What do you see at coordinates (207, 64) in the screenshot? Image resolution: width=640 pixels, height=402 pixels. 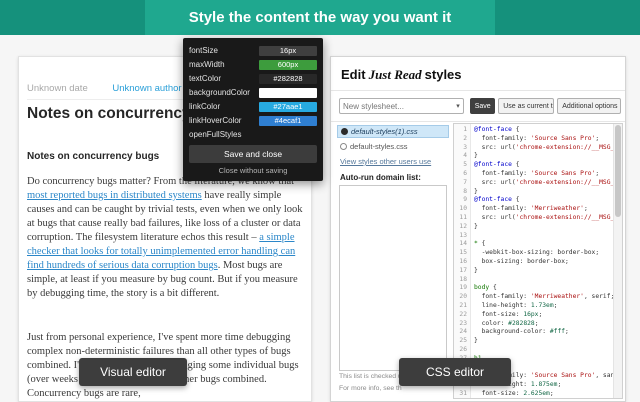 I see `popup-row-label: maxWidth` at bounding box center [207, 64].